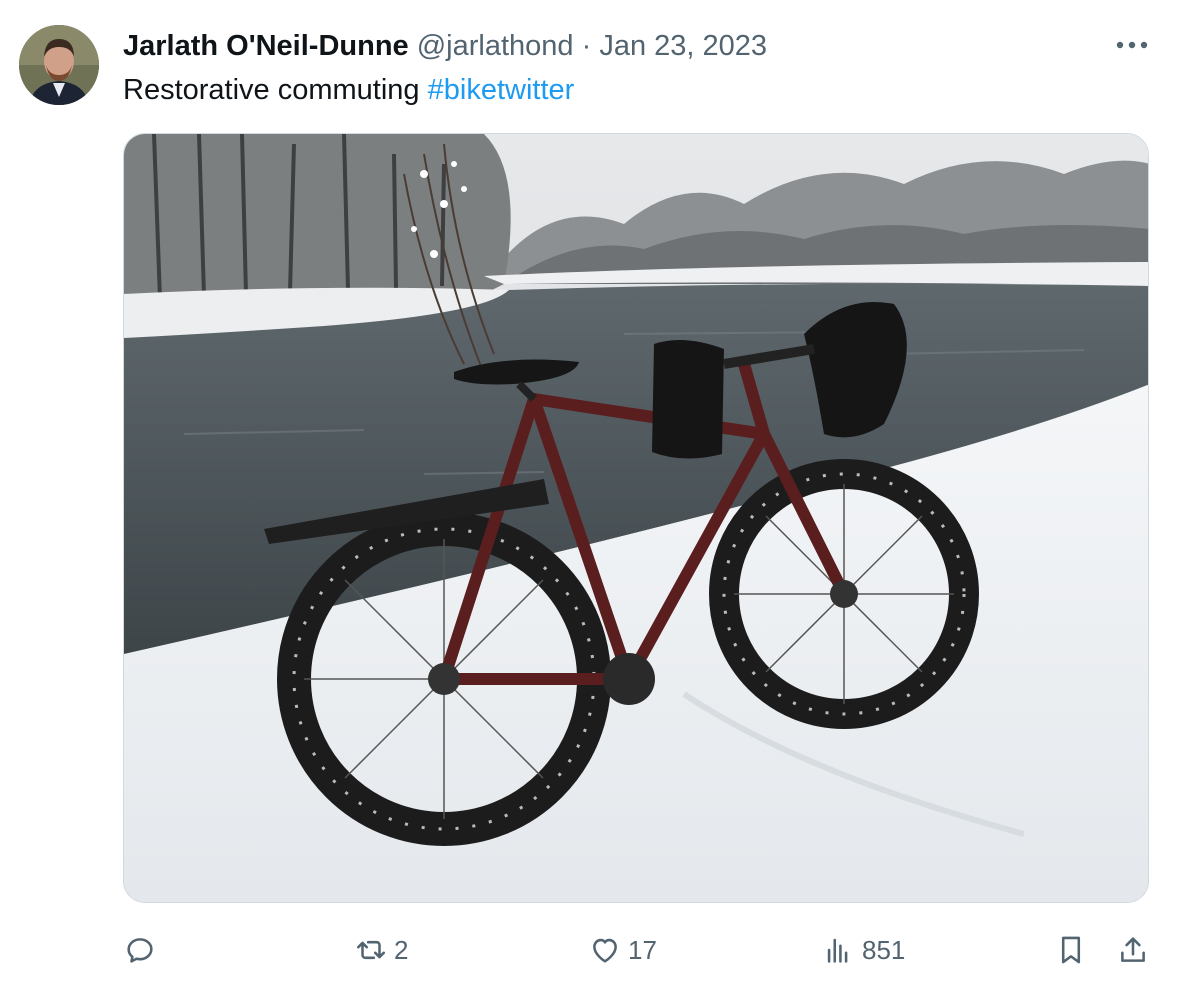  Describe the element at coordinates (605, 950) in the screenshot. I see `heart-icon` at that location.